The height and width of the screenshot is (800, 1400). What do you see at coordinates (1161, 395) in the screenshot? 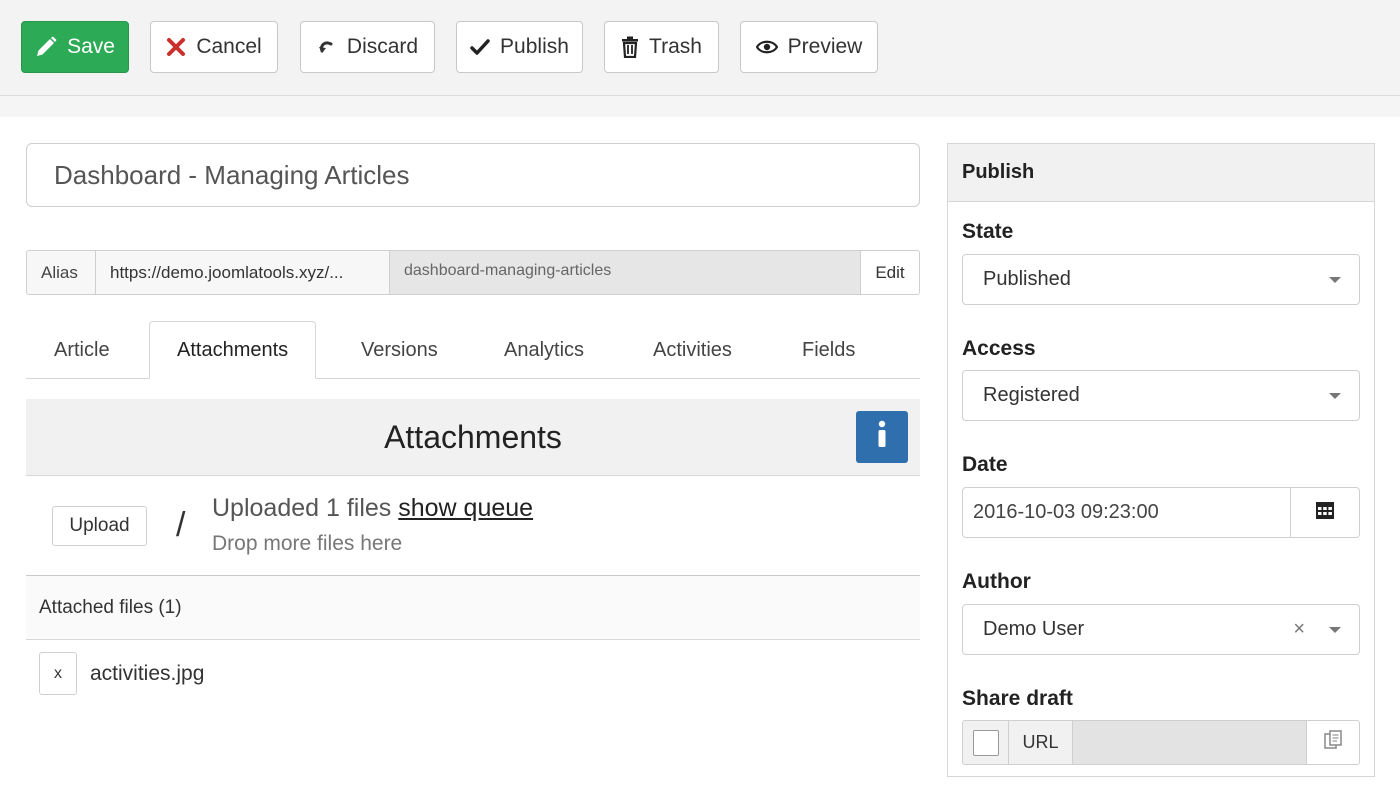
I see `access-select: Registered` at bounding box center [1161, 395].